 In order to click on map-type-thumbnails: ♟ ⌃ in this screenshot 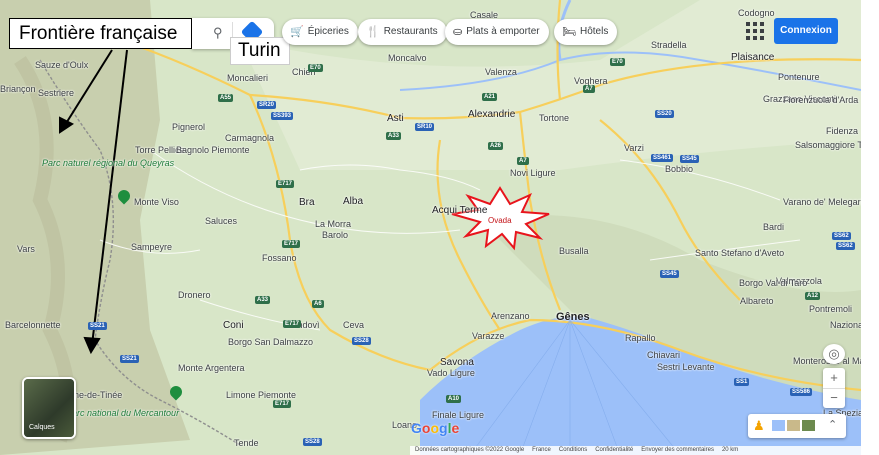, I will do `click(797, 426)`.